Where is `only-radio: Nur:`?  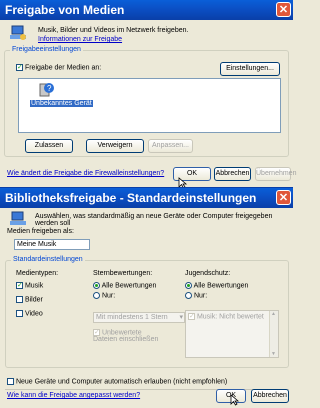 only-radio: Nur: is located at coordinates (104, 295).